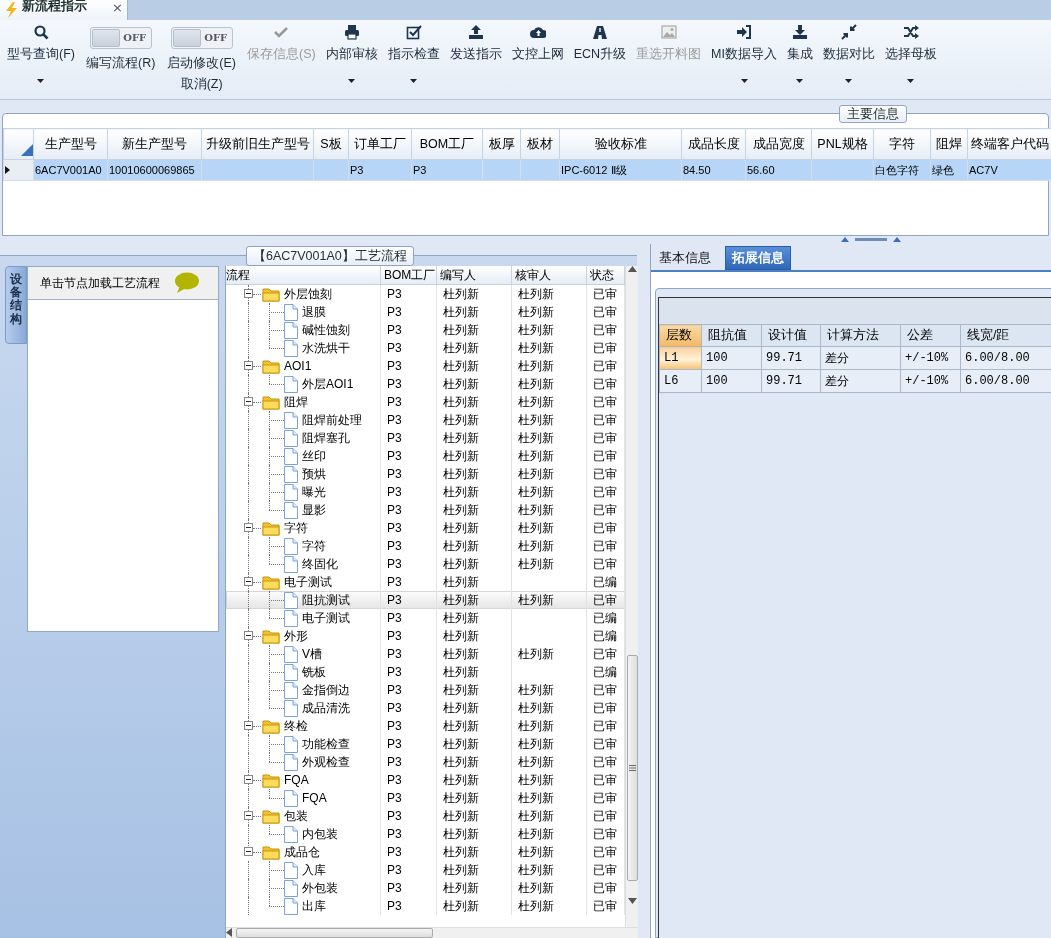  I want to click on side-tab: 设备结构, so click(16, 305).